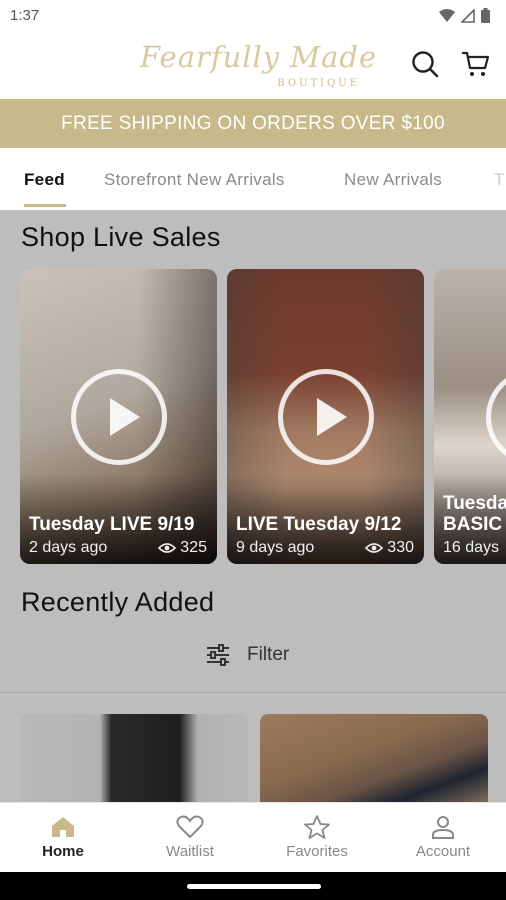 This screenshot has width=506, height=900. Describe the element at coordinates (63, 851) in the screenshot. I see `nav-home-label: Home` at that location.